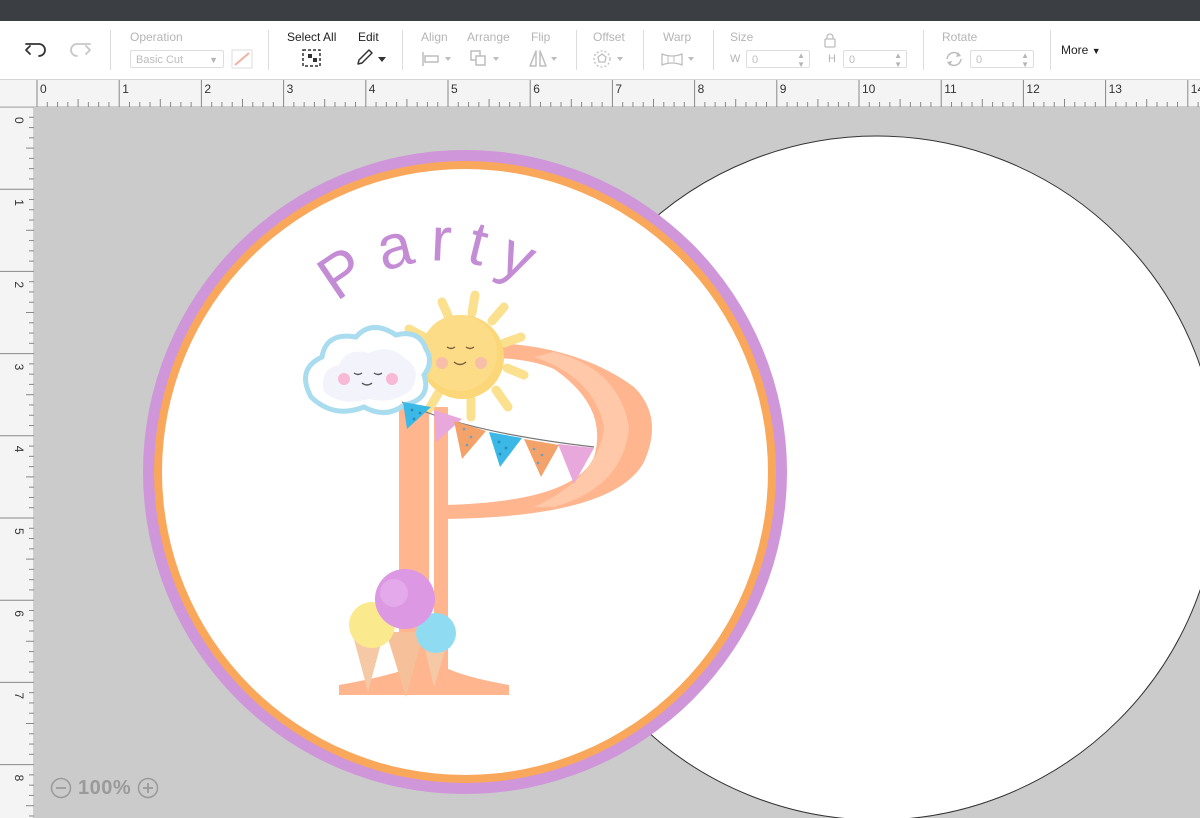 The image size is (1200, 818). What do you see at coordinates (600, 10) in the screenshot?
I see `app-top-bar` at bounding box center [600, 10].